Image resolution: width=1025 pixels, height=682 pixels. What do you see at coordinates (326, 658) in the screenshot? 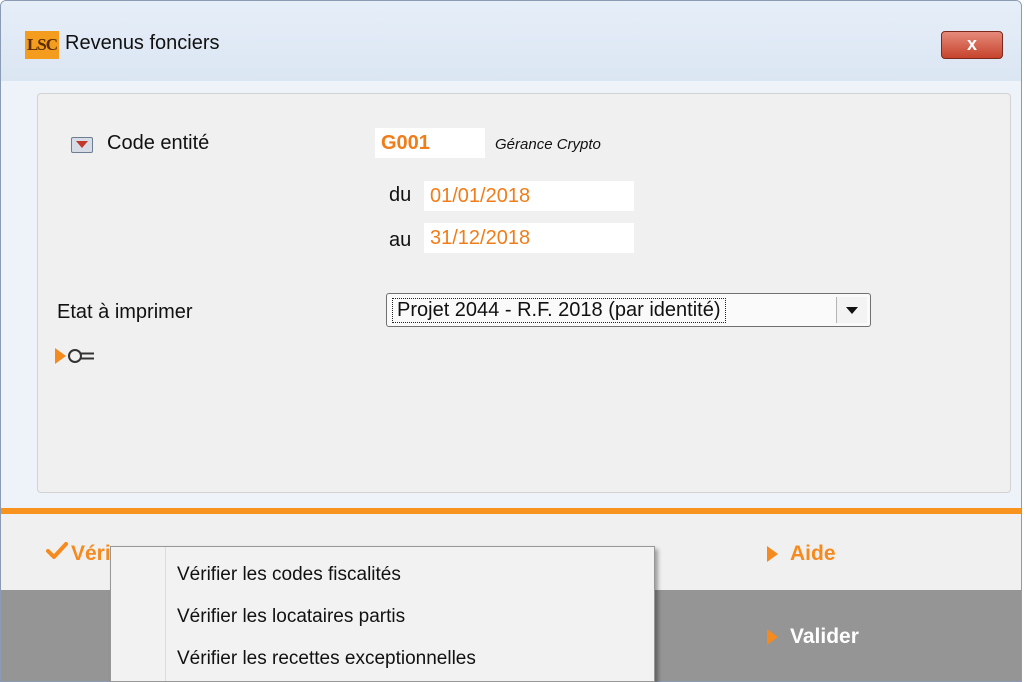
I see `menu-item-label: Vérifier les recettes exceptionnelles` at bounding box center [326, 658].